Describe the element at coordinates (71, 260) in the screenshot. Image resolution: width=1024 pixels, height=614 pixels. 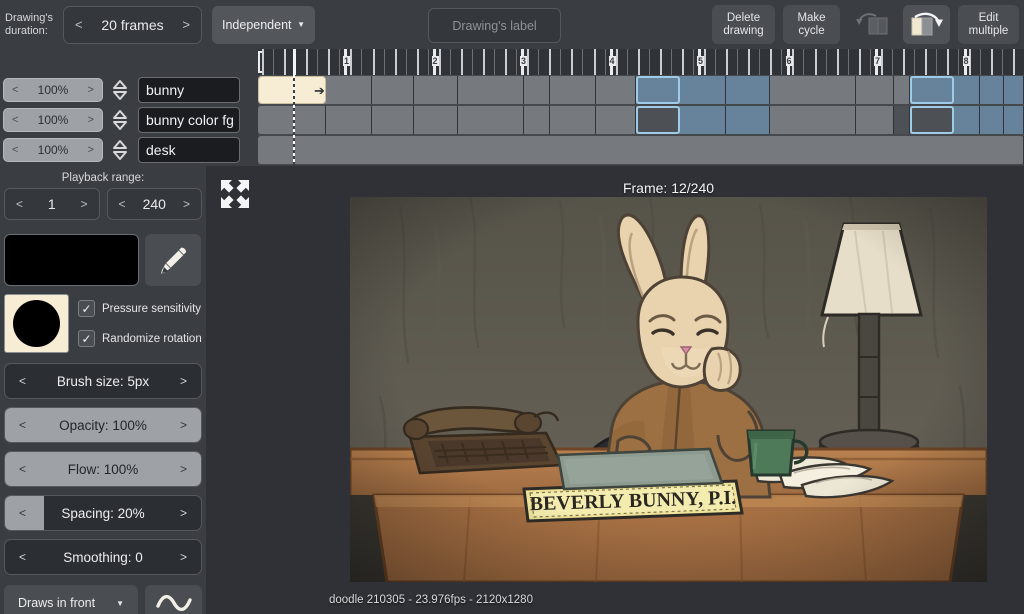
I see `color-swatch` at that location.